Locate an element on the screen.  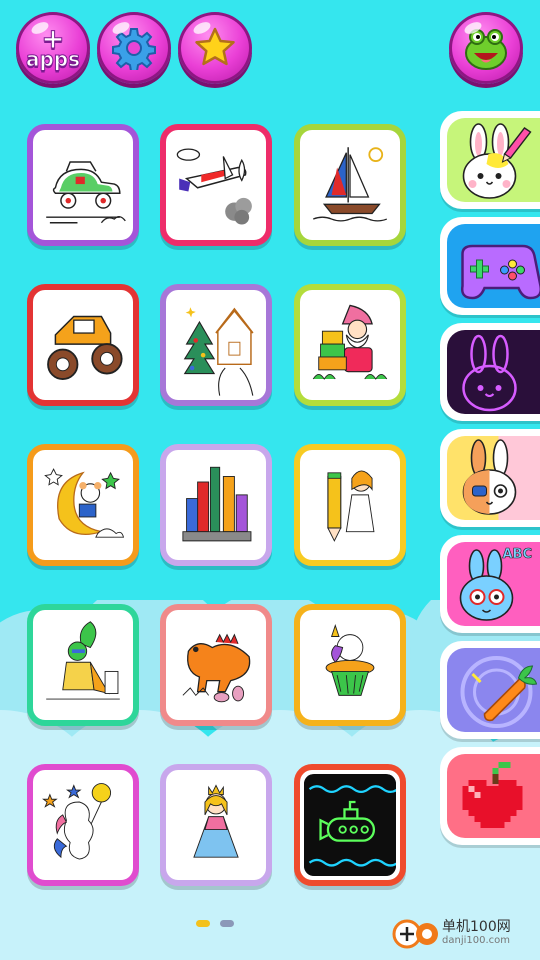
glow-submarine-drawing is located at coordinates (350, 825).